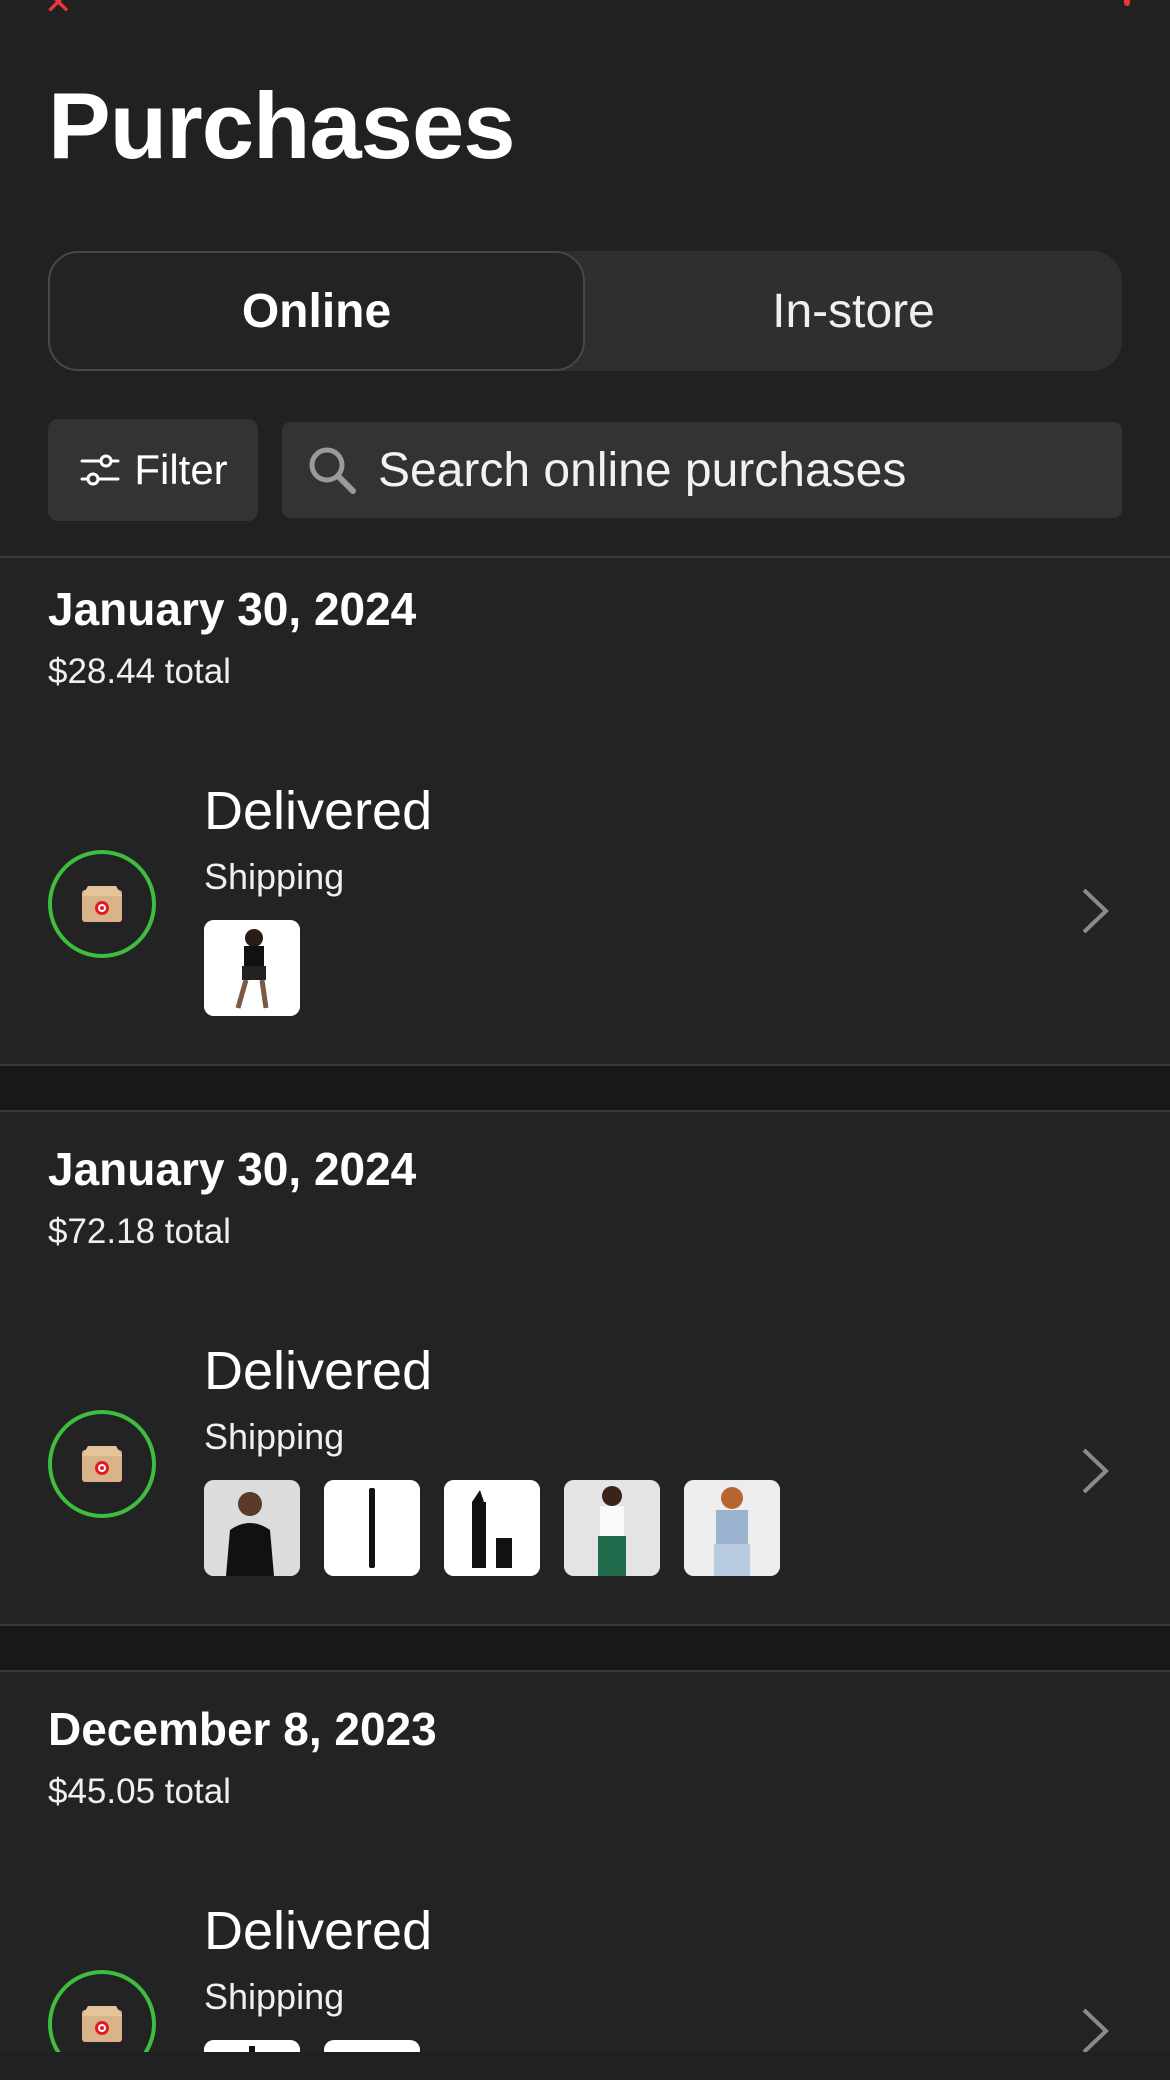  Describe the element at coordinates (100, 470) in the screenshot. I see `filter-sliders-icon` at that location.